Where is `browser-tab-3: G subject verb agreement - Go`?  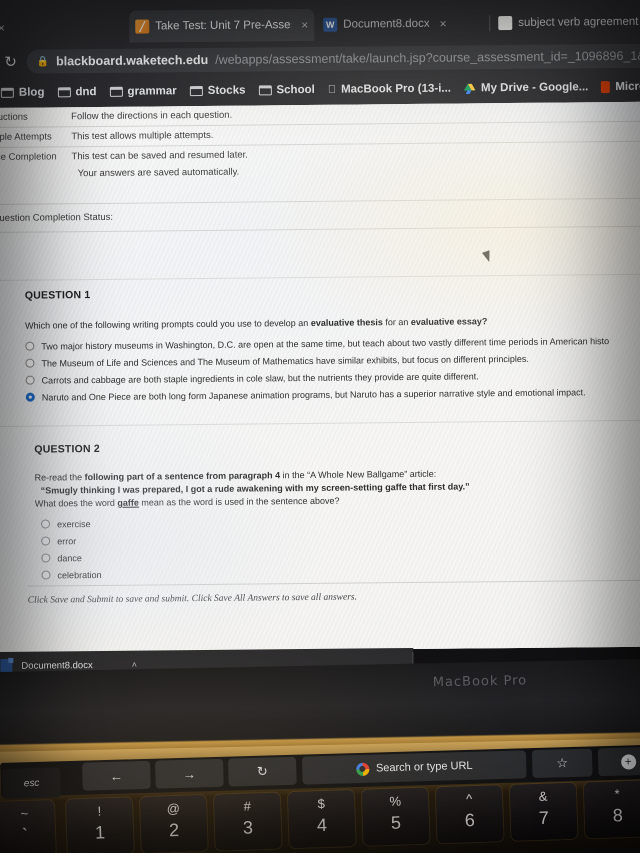
browser-tab-3: G subject verb agreement - Go is located at coordinates (566, 23).